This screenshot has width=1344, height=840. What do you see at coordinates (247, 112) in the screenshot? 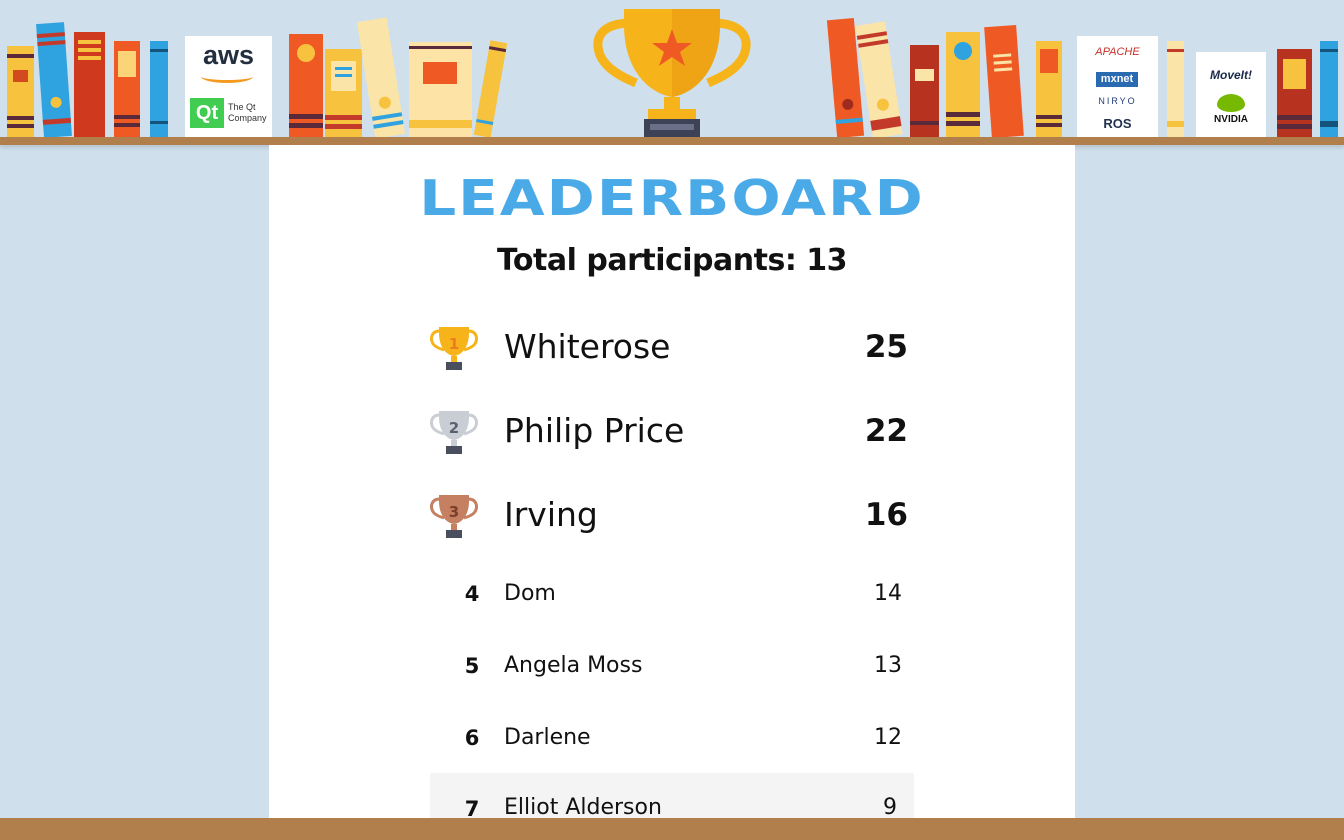
I see `qt-company-label: The Qt Company` at bounding box center [247, 112].